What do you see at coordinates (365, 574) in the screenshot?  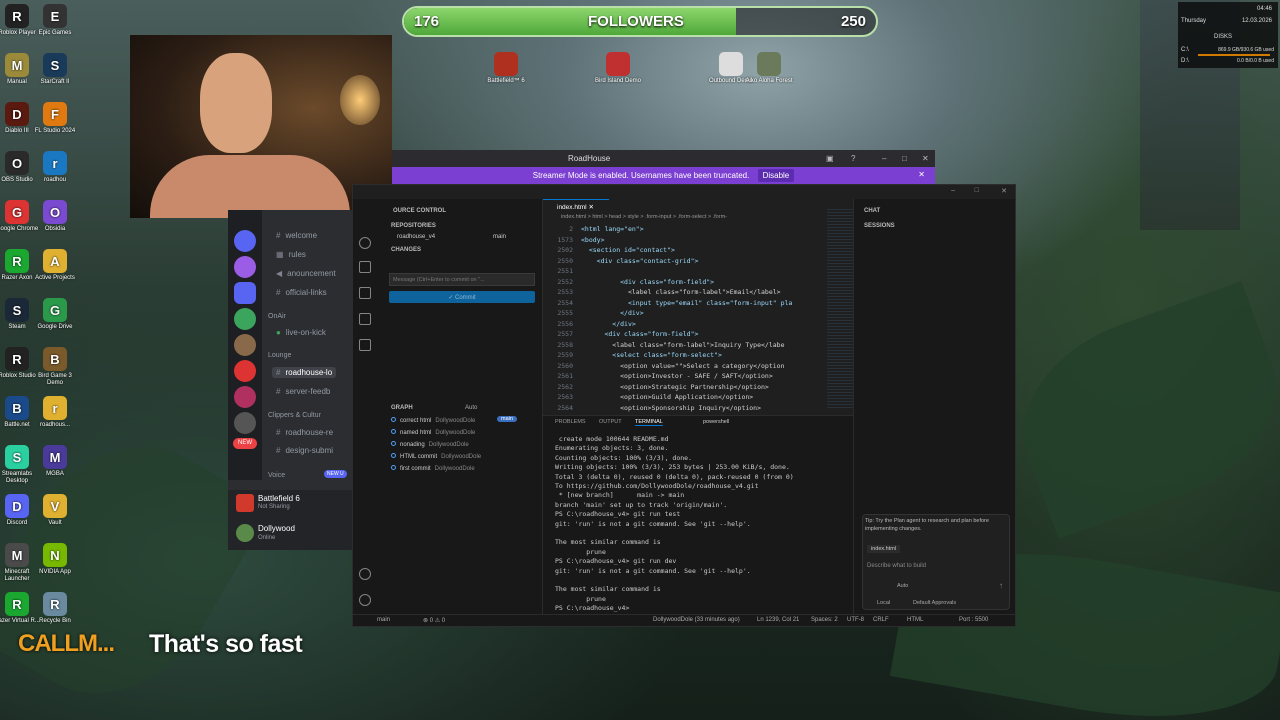 I see `account-icon` at bounding box center [365, 574].